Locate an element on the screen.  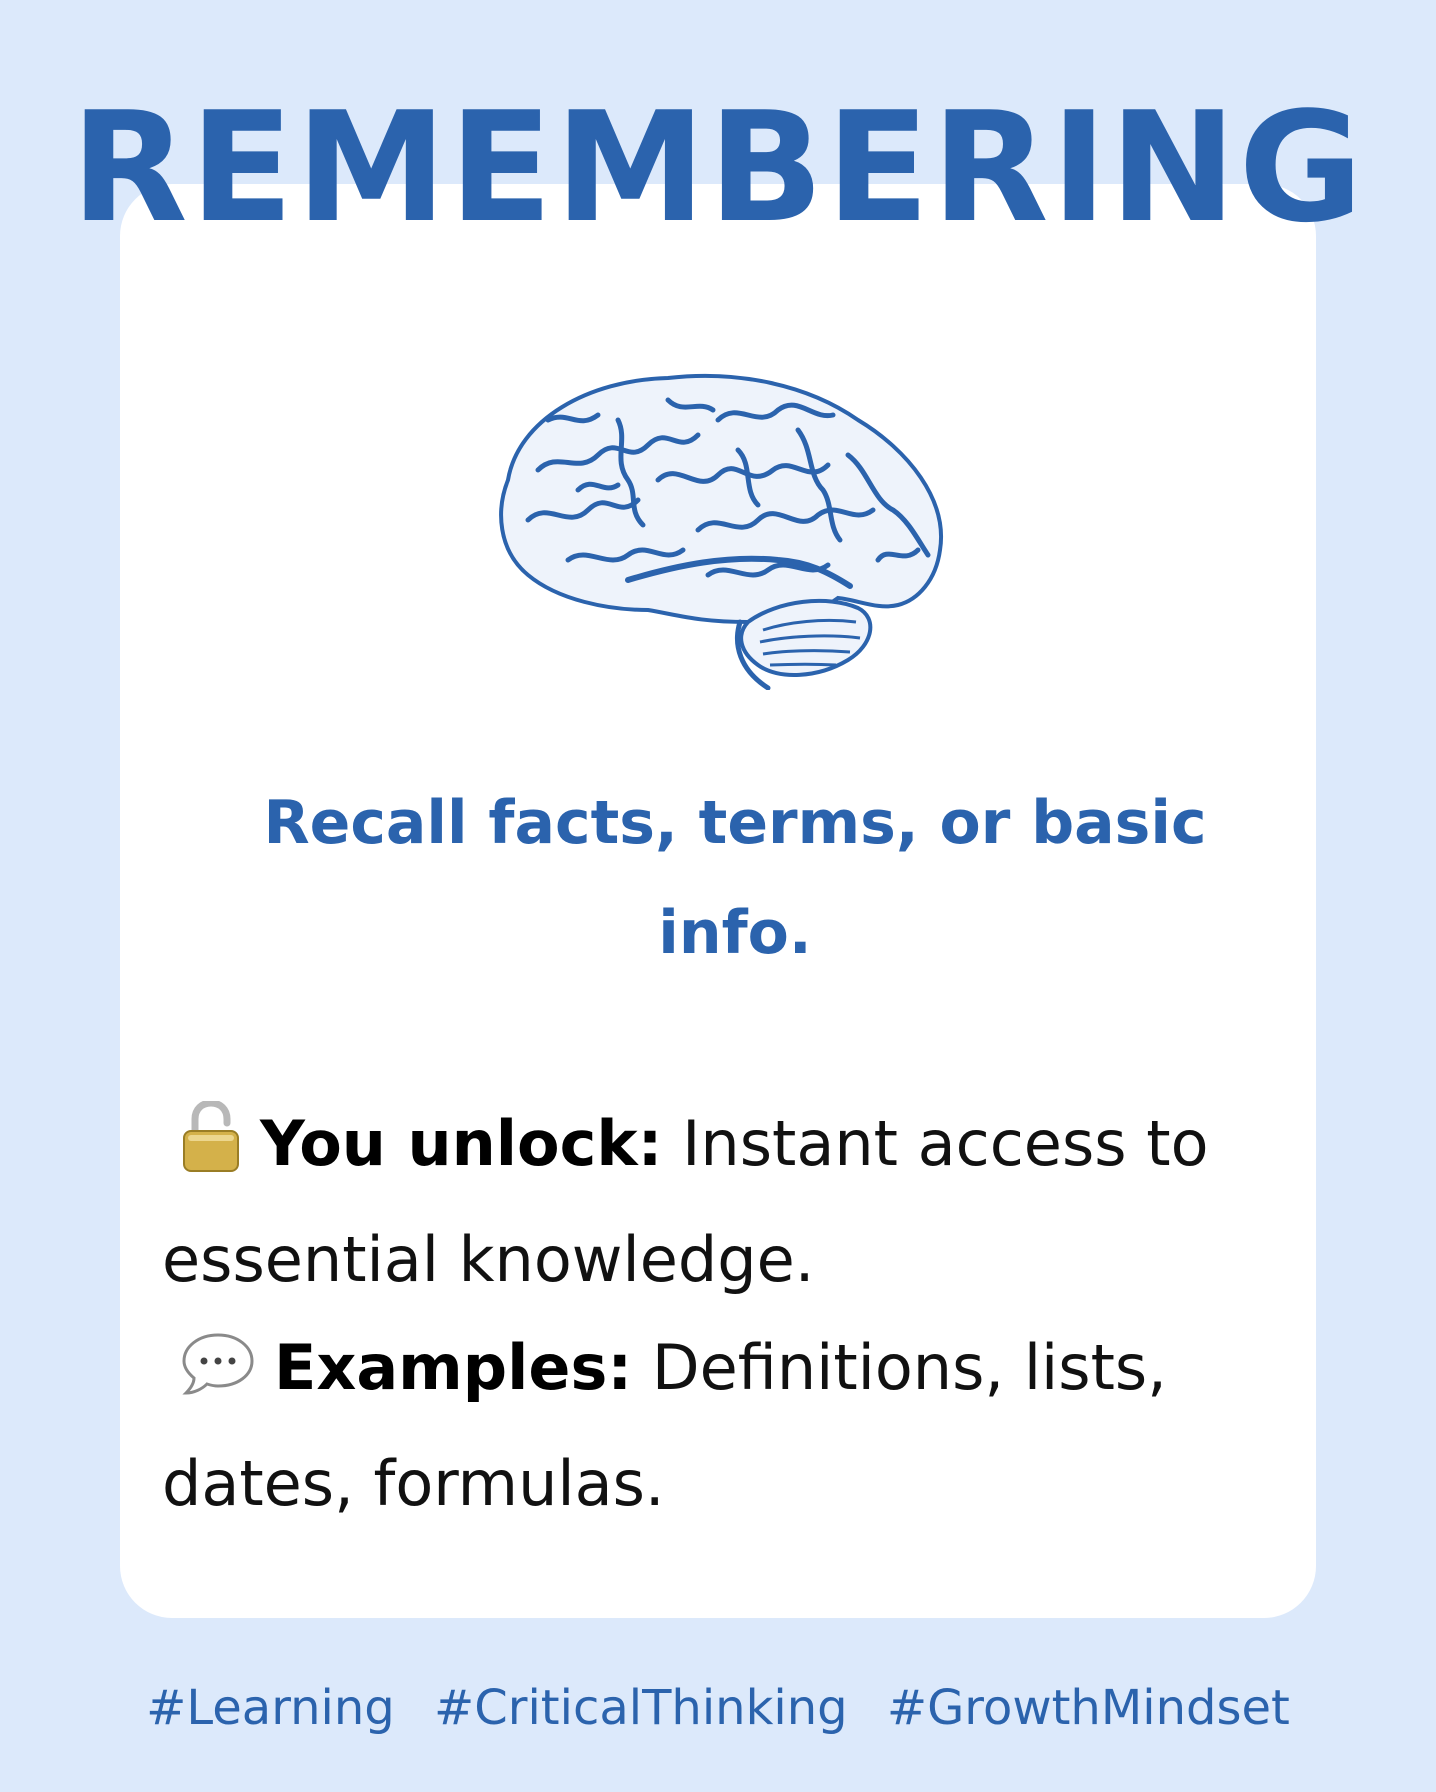
hashtag-growth-mindset: #GrowthMindset is located at coordinates (1088, 1708).